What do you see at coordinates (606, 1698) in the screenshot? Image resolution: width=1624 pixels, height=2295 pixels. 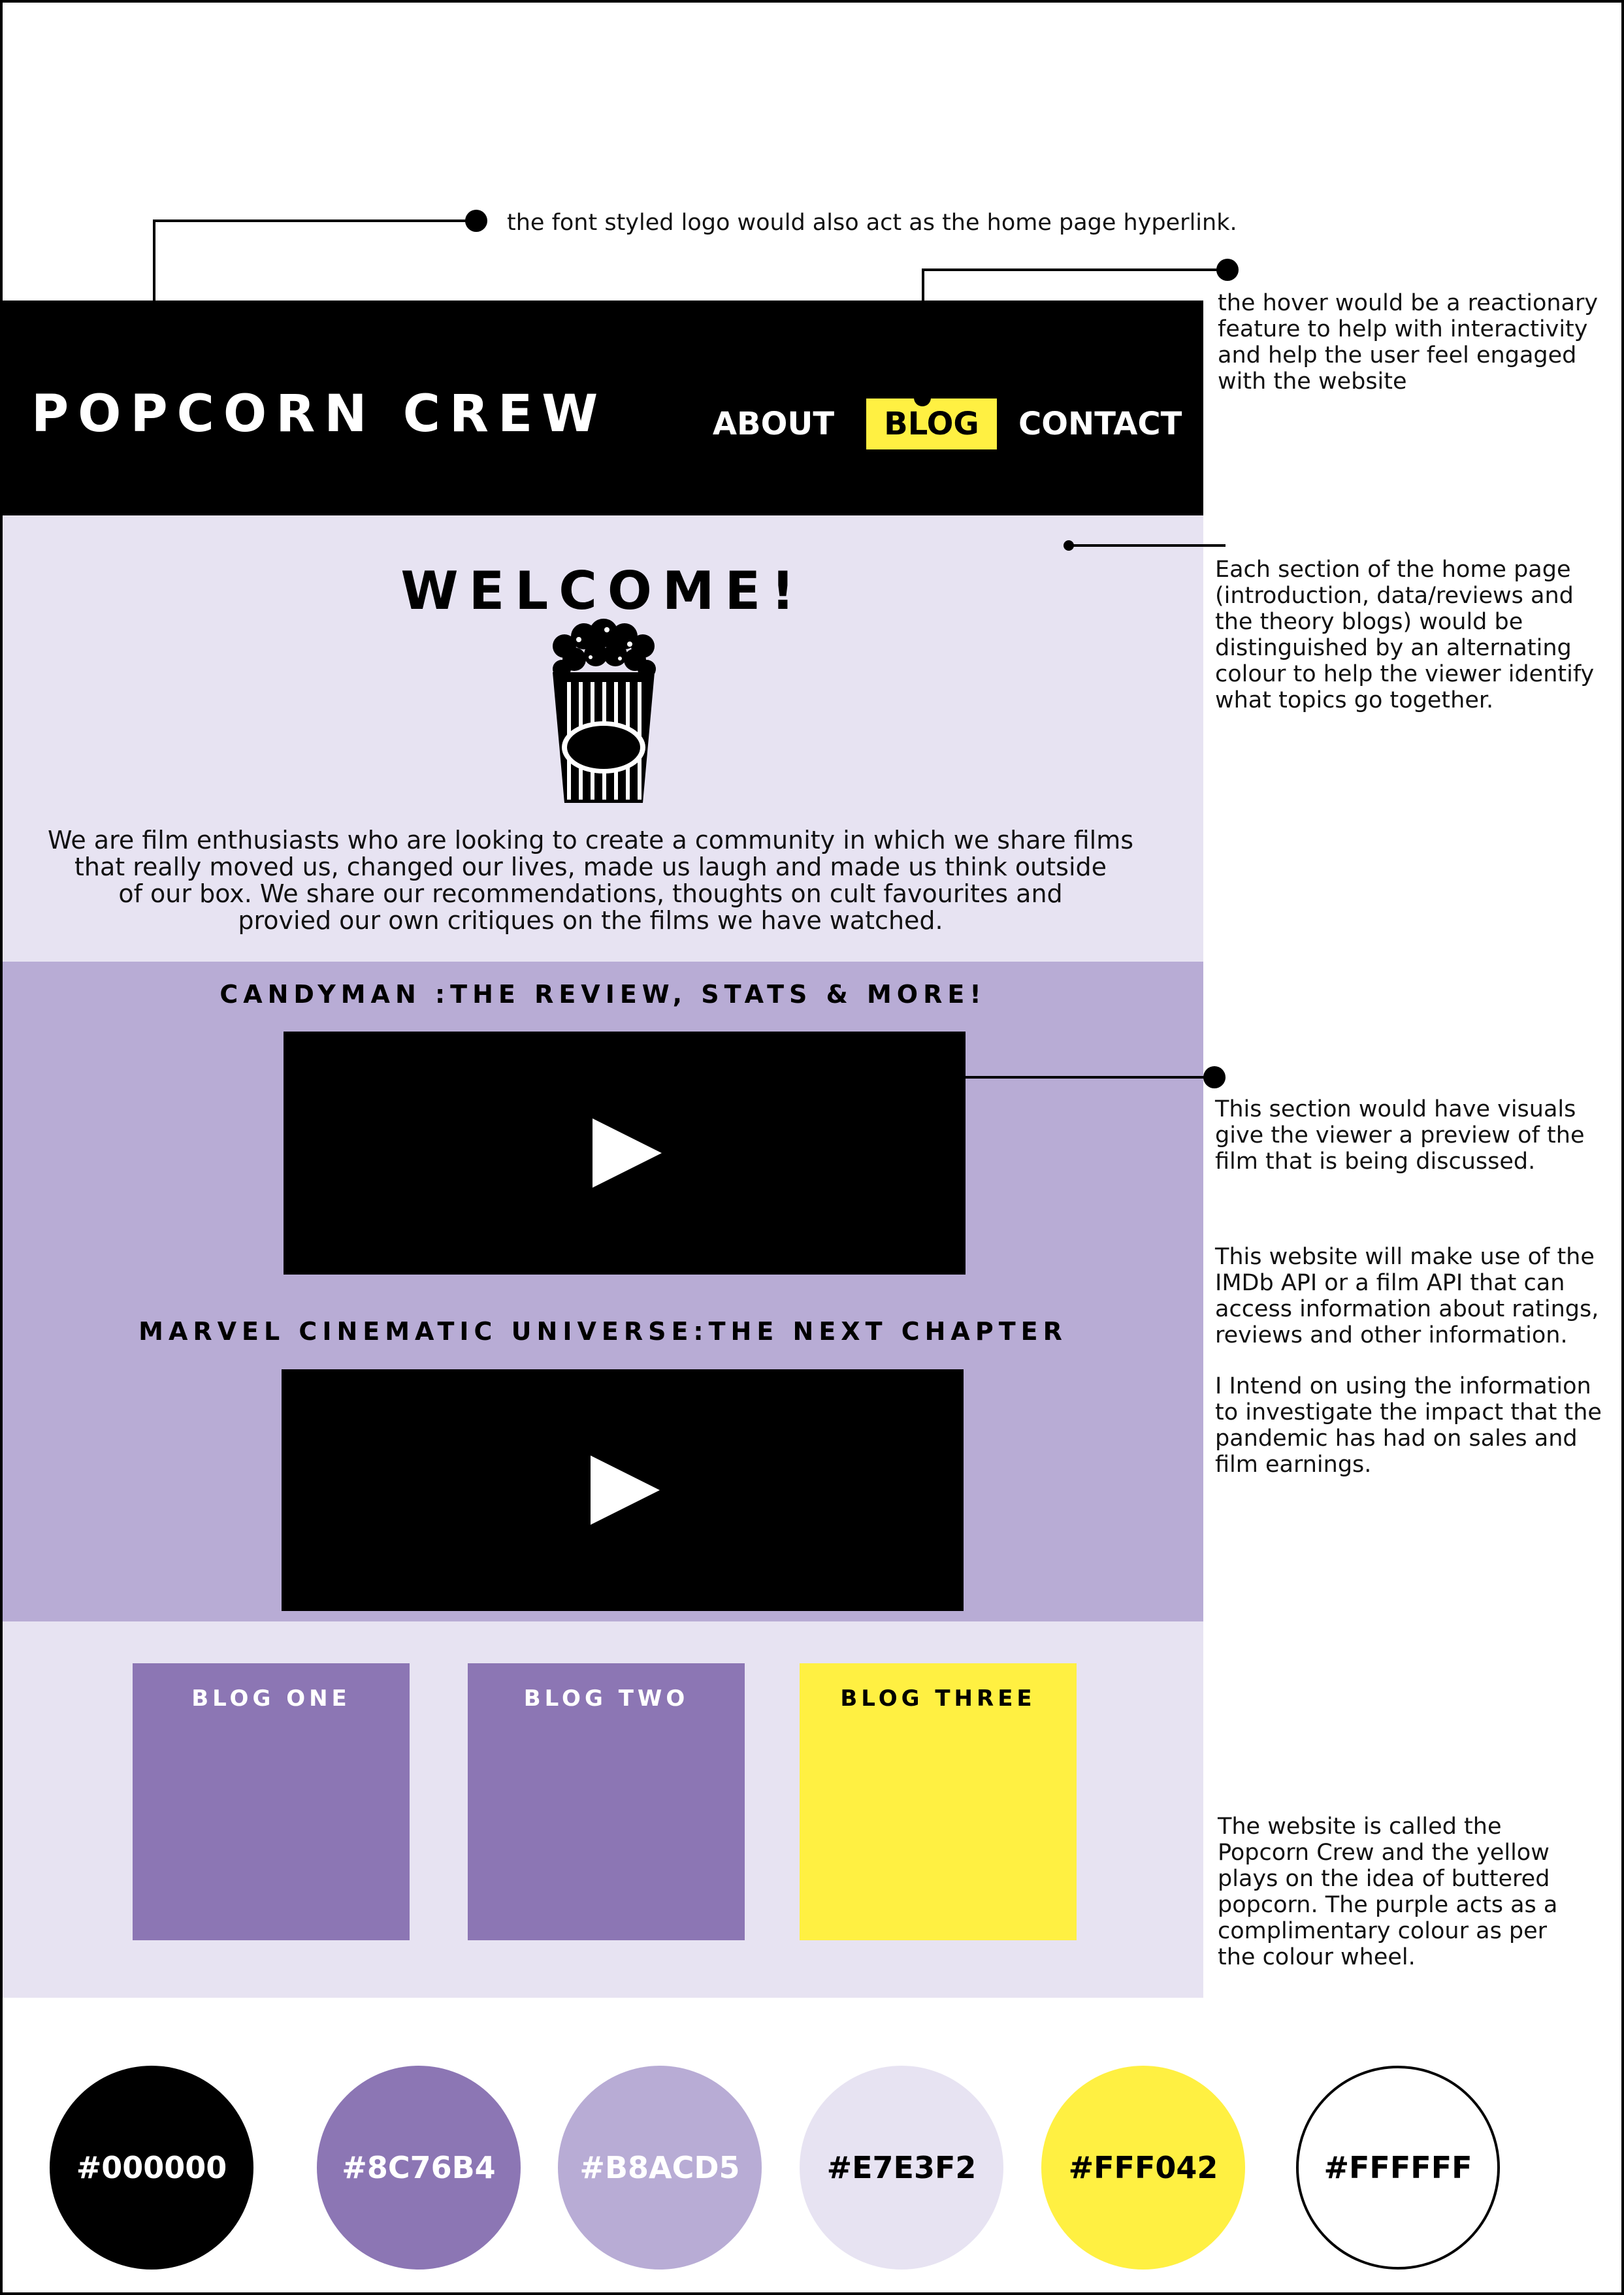 I see `blog-card-label: BLOG TWO` at bounding box center [606, 1698].